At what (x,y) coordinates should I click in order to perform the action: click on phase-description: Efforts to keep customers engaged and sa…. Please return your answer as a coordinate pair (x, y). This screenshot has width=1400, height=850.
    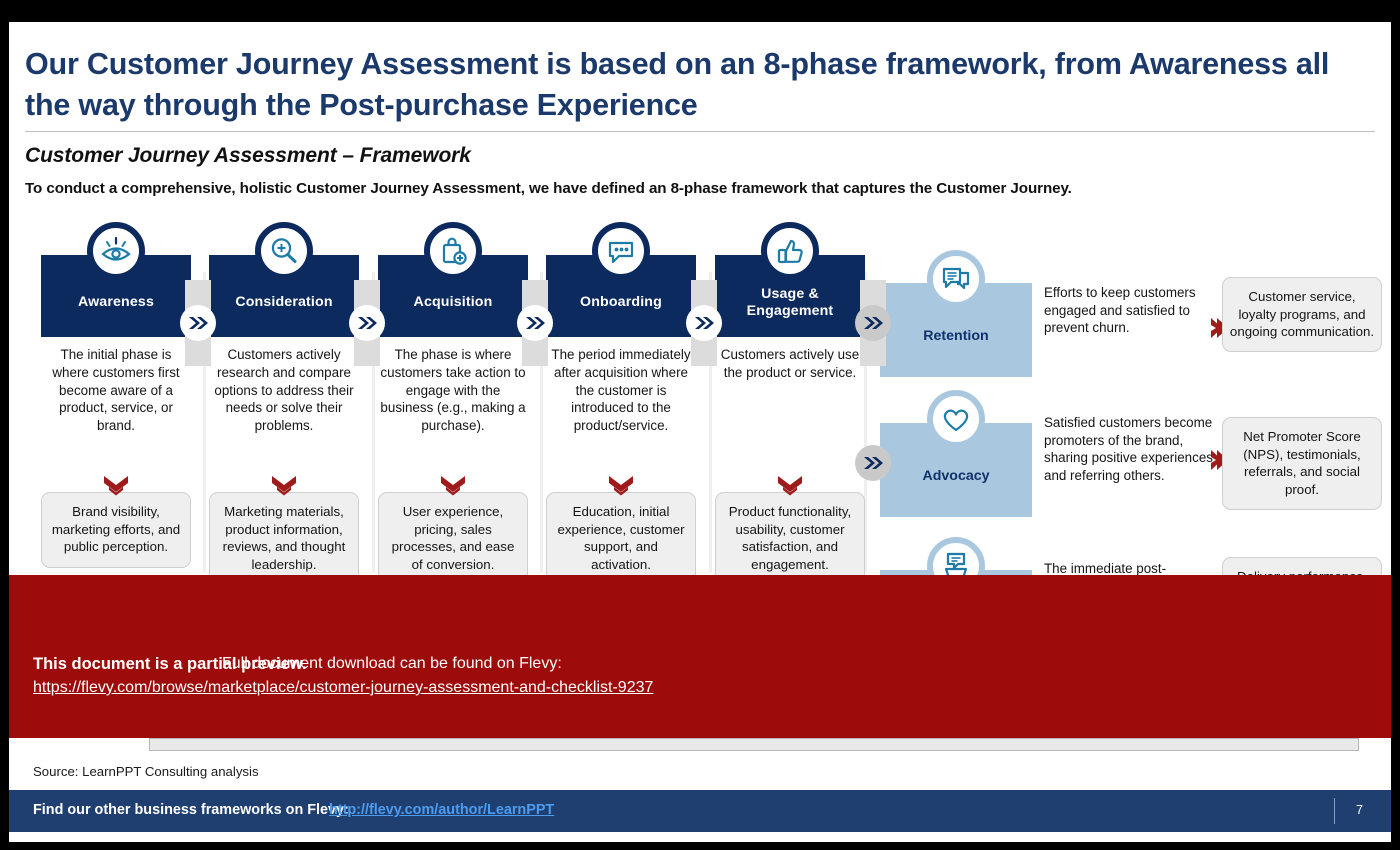
    Looking at the image, I should click on (1120, 310).